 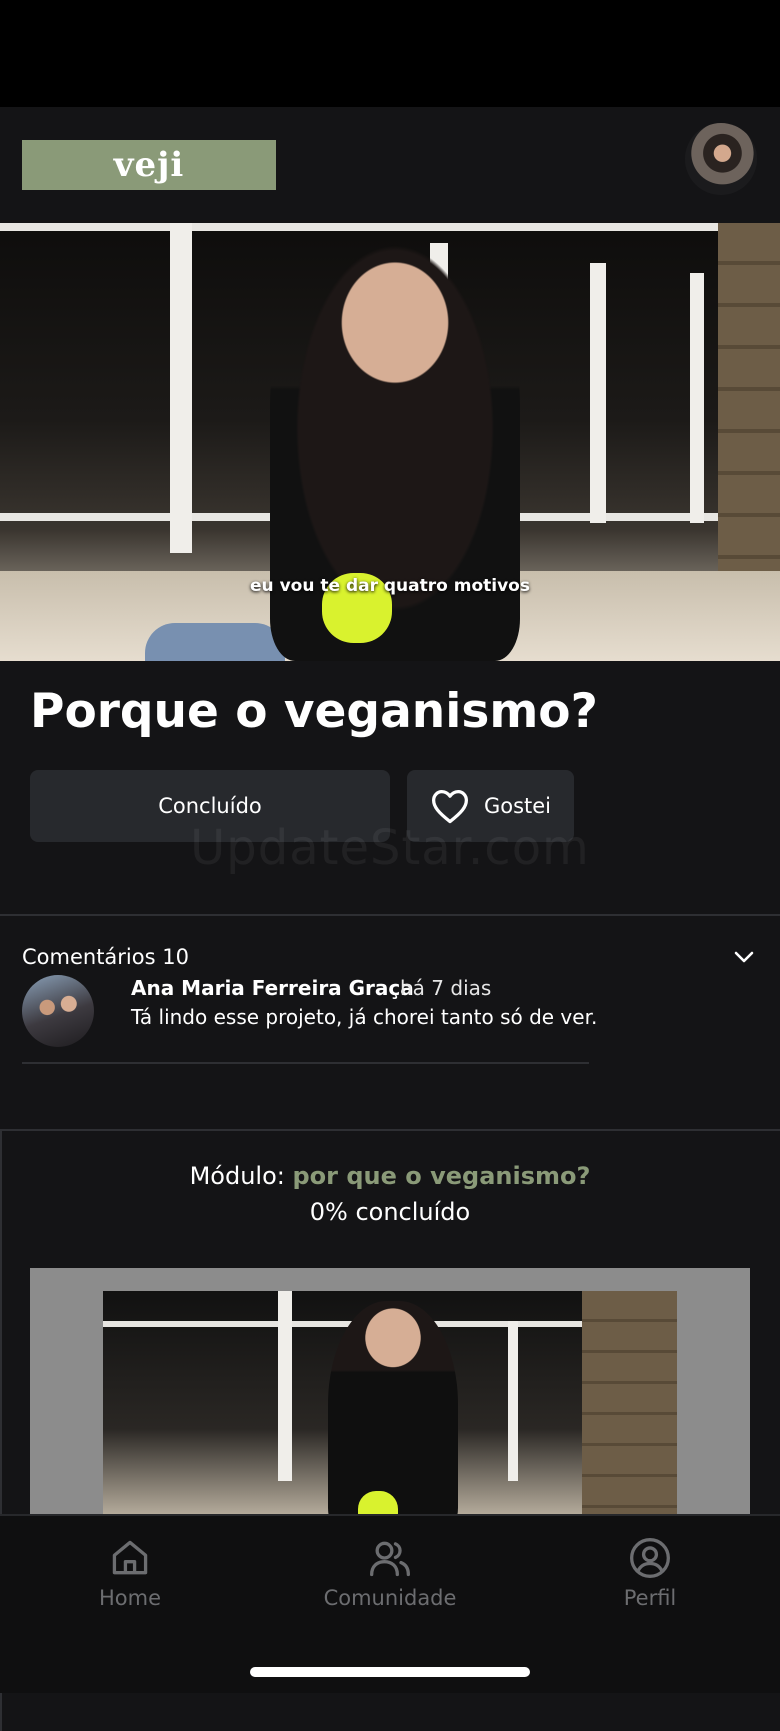 I want to click on tab-perfil-label: Perfil, so click(x=650, y=1598).